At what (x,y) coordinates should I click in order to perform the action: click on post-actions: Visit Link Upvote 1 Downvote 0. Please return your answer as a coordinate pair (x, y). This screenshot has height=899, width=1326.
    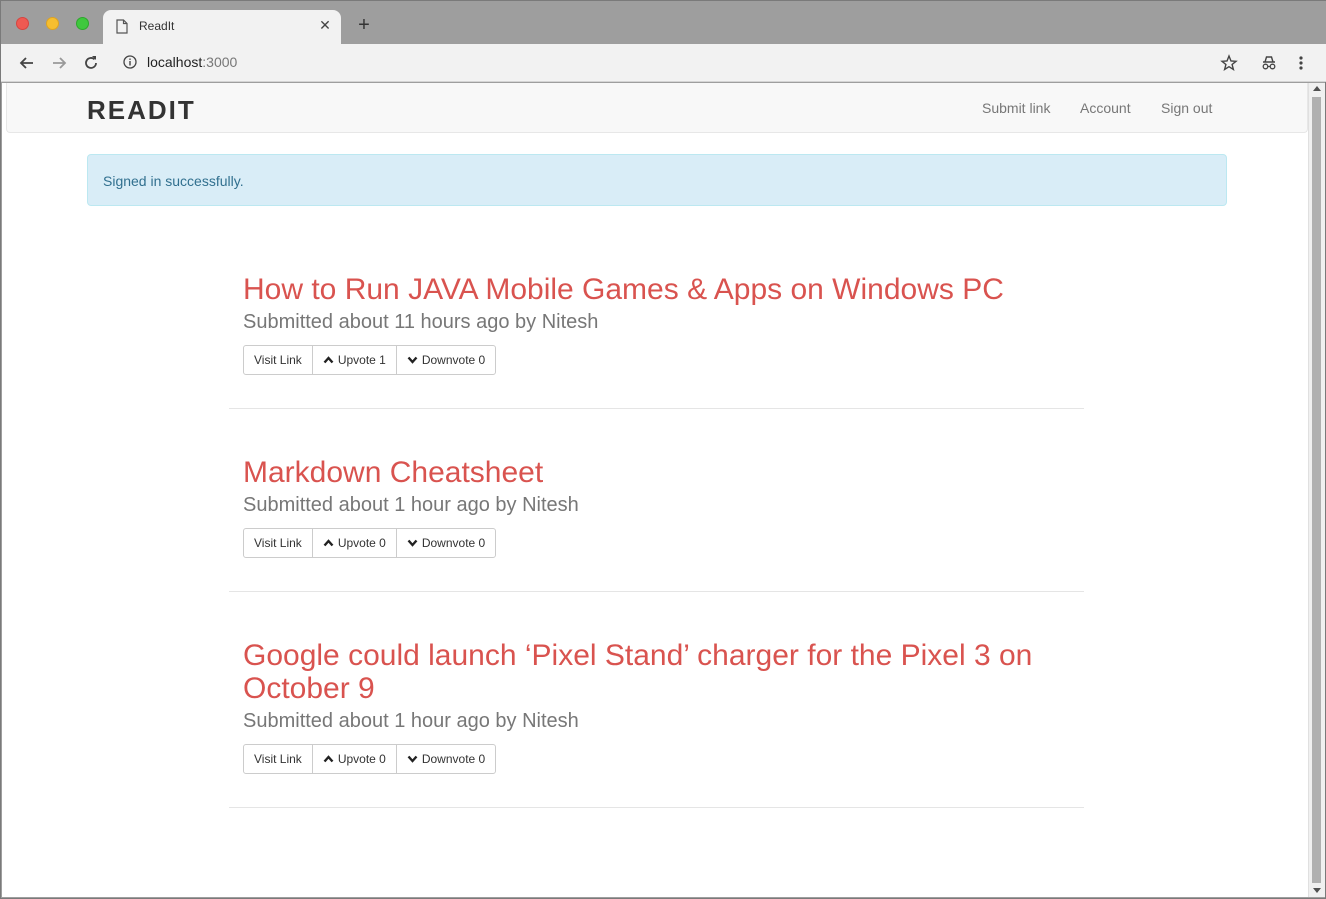
    Looking at the image, I should click on (663, 360).